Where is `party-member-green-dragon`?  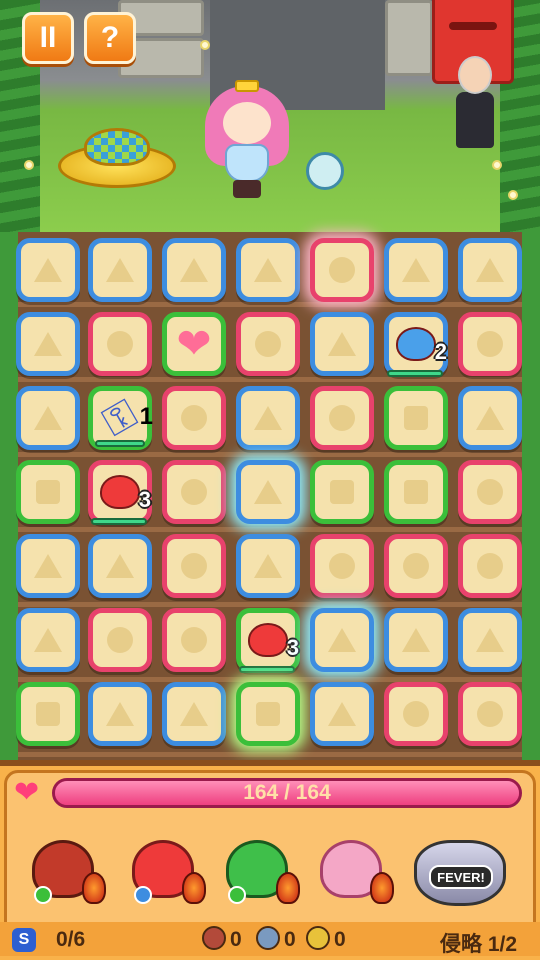 party-member-green-dragon is located at coordinates (259, 865).